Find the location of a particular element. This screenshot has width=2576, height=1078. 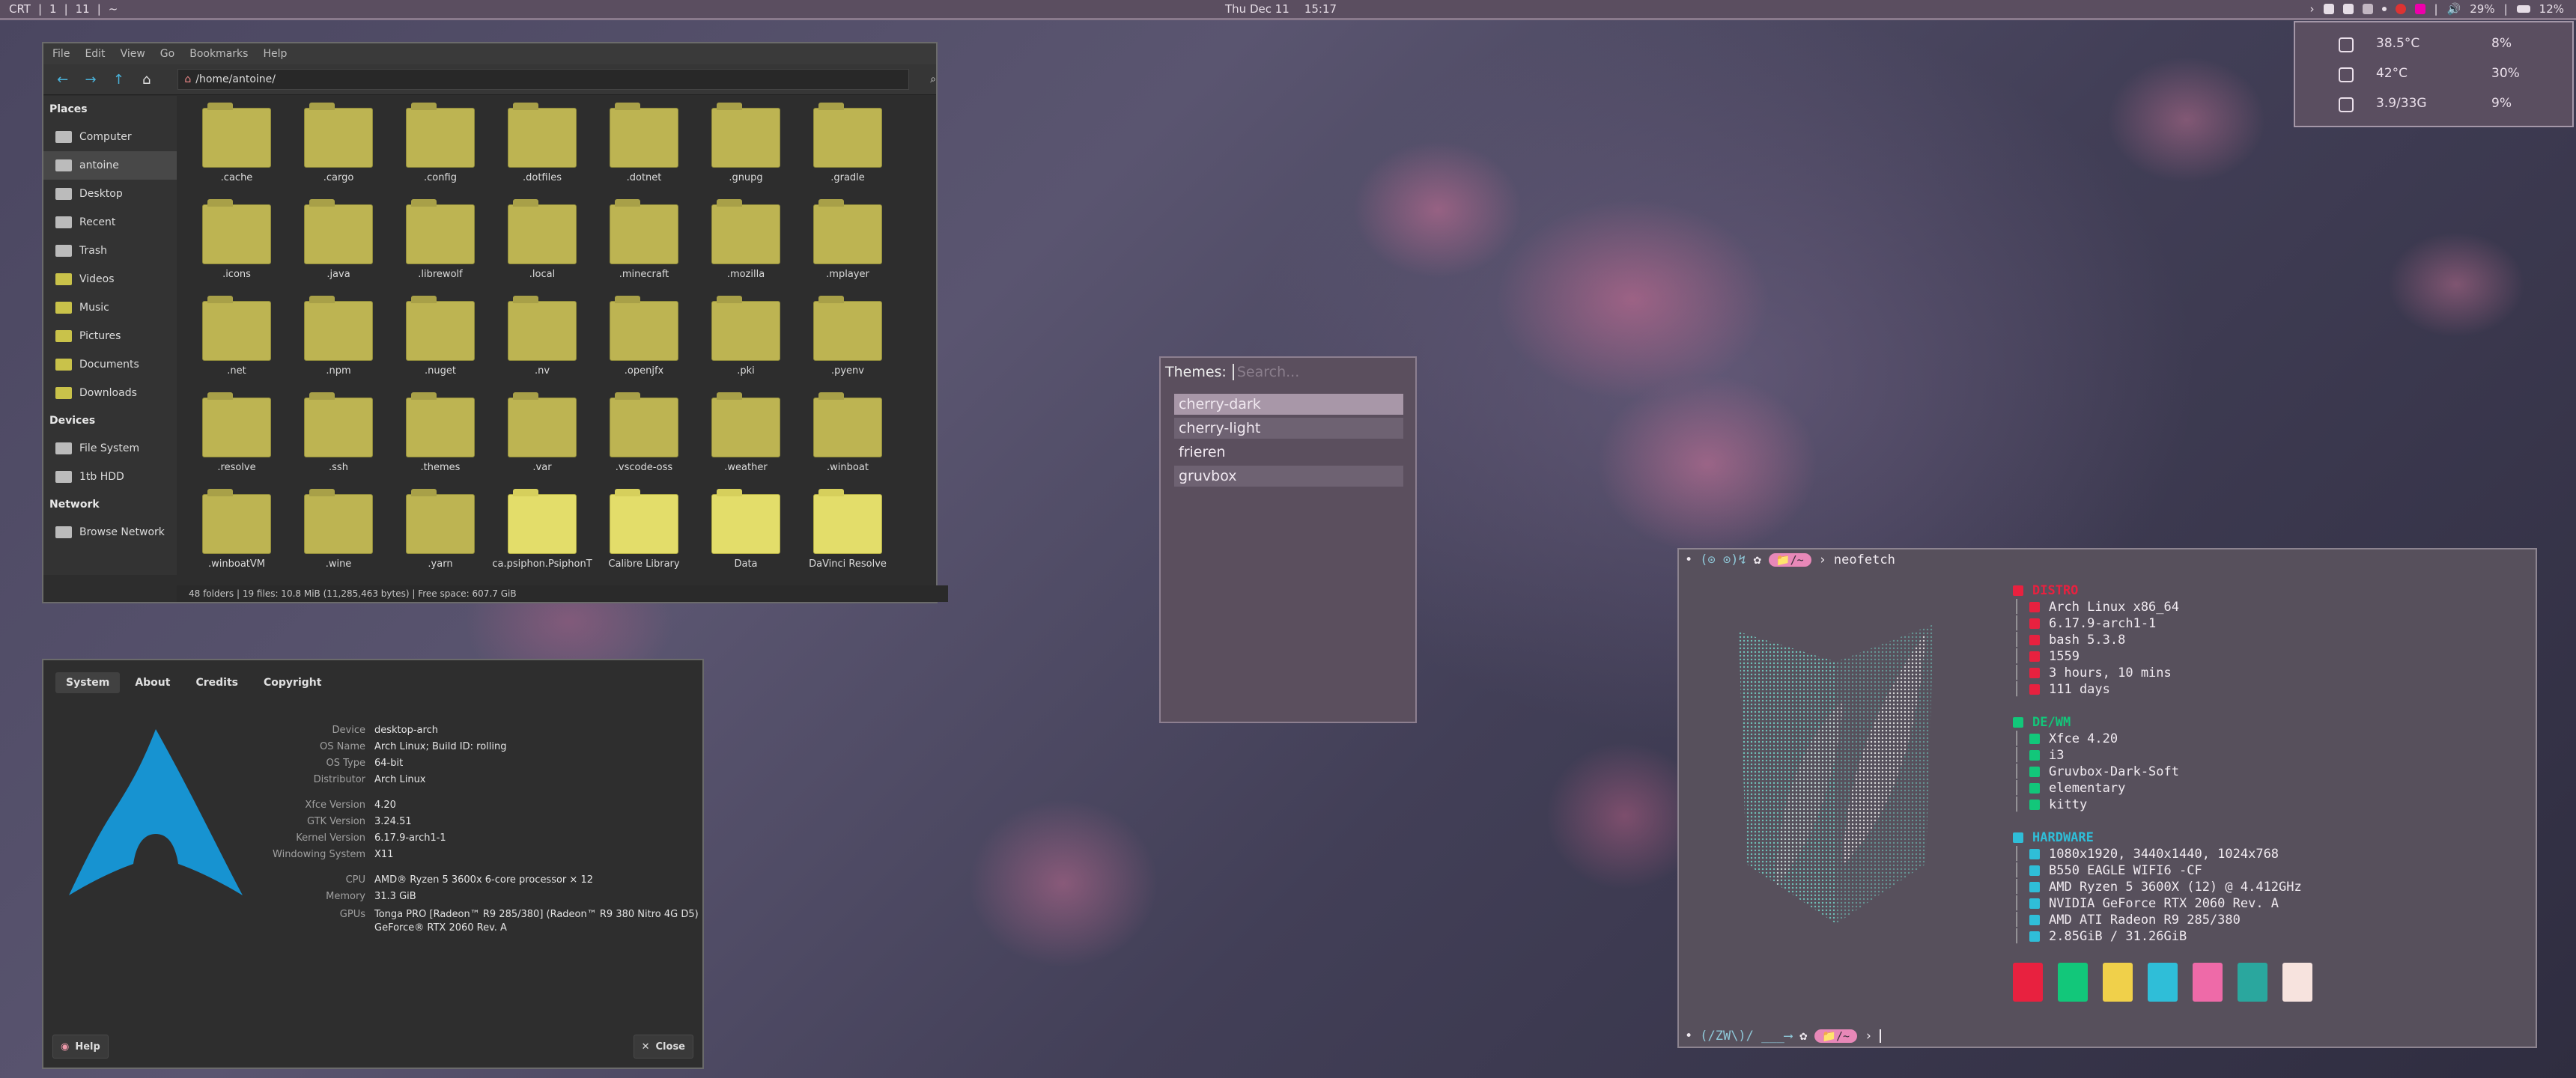

forward-arrow-icon: → is located at coordinates (90, 80).